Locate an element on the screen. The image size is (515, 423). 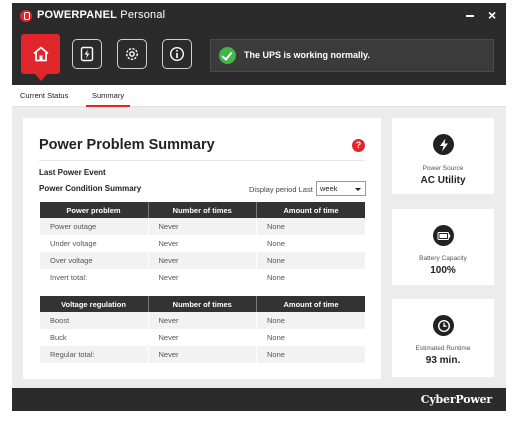
title-bar: POWERPANEL Personal × is located at coordinates (259, 16).